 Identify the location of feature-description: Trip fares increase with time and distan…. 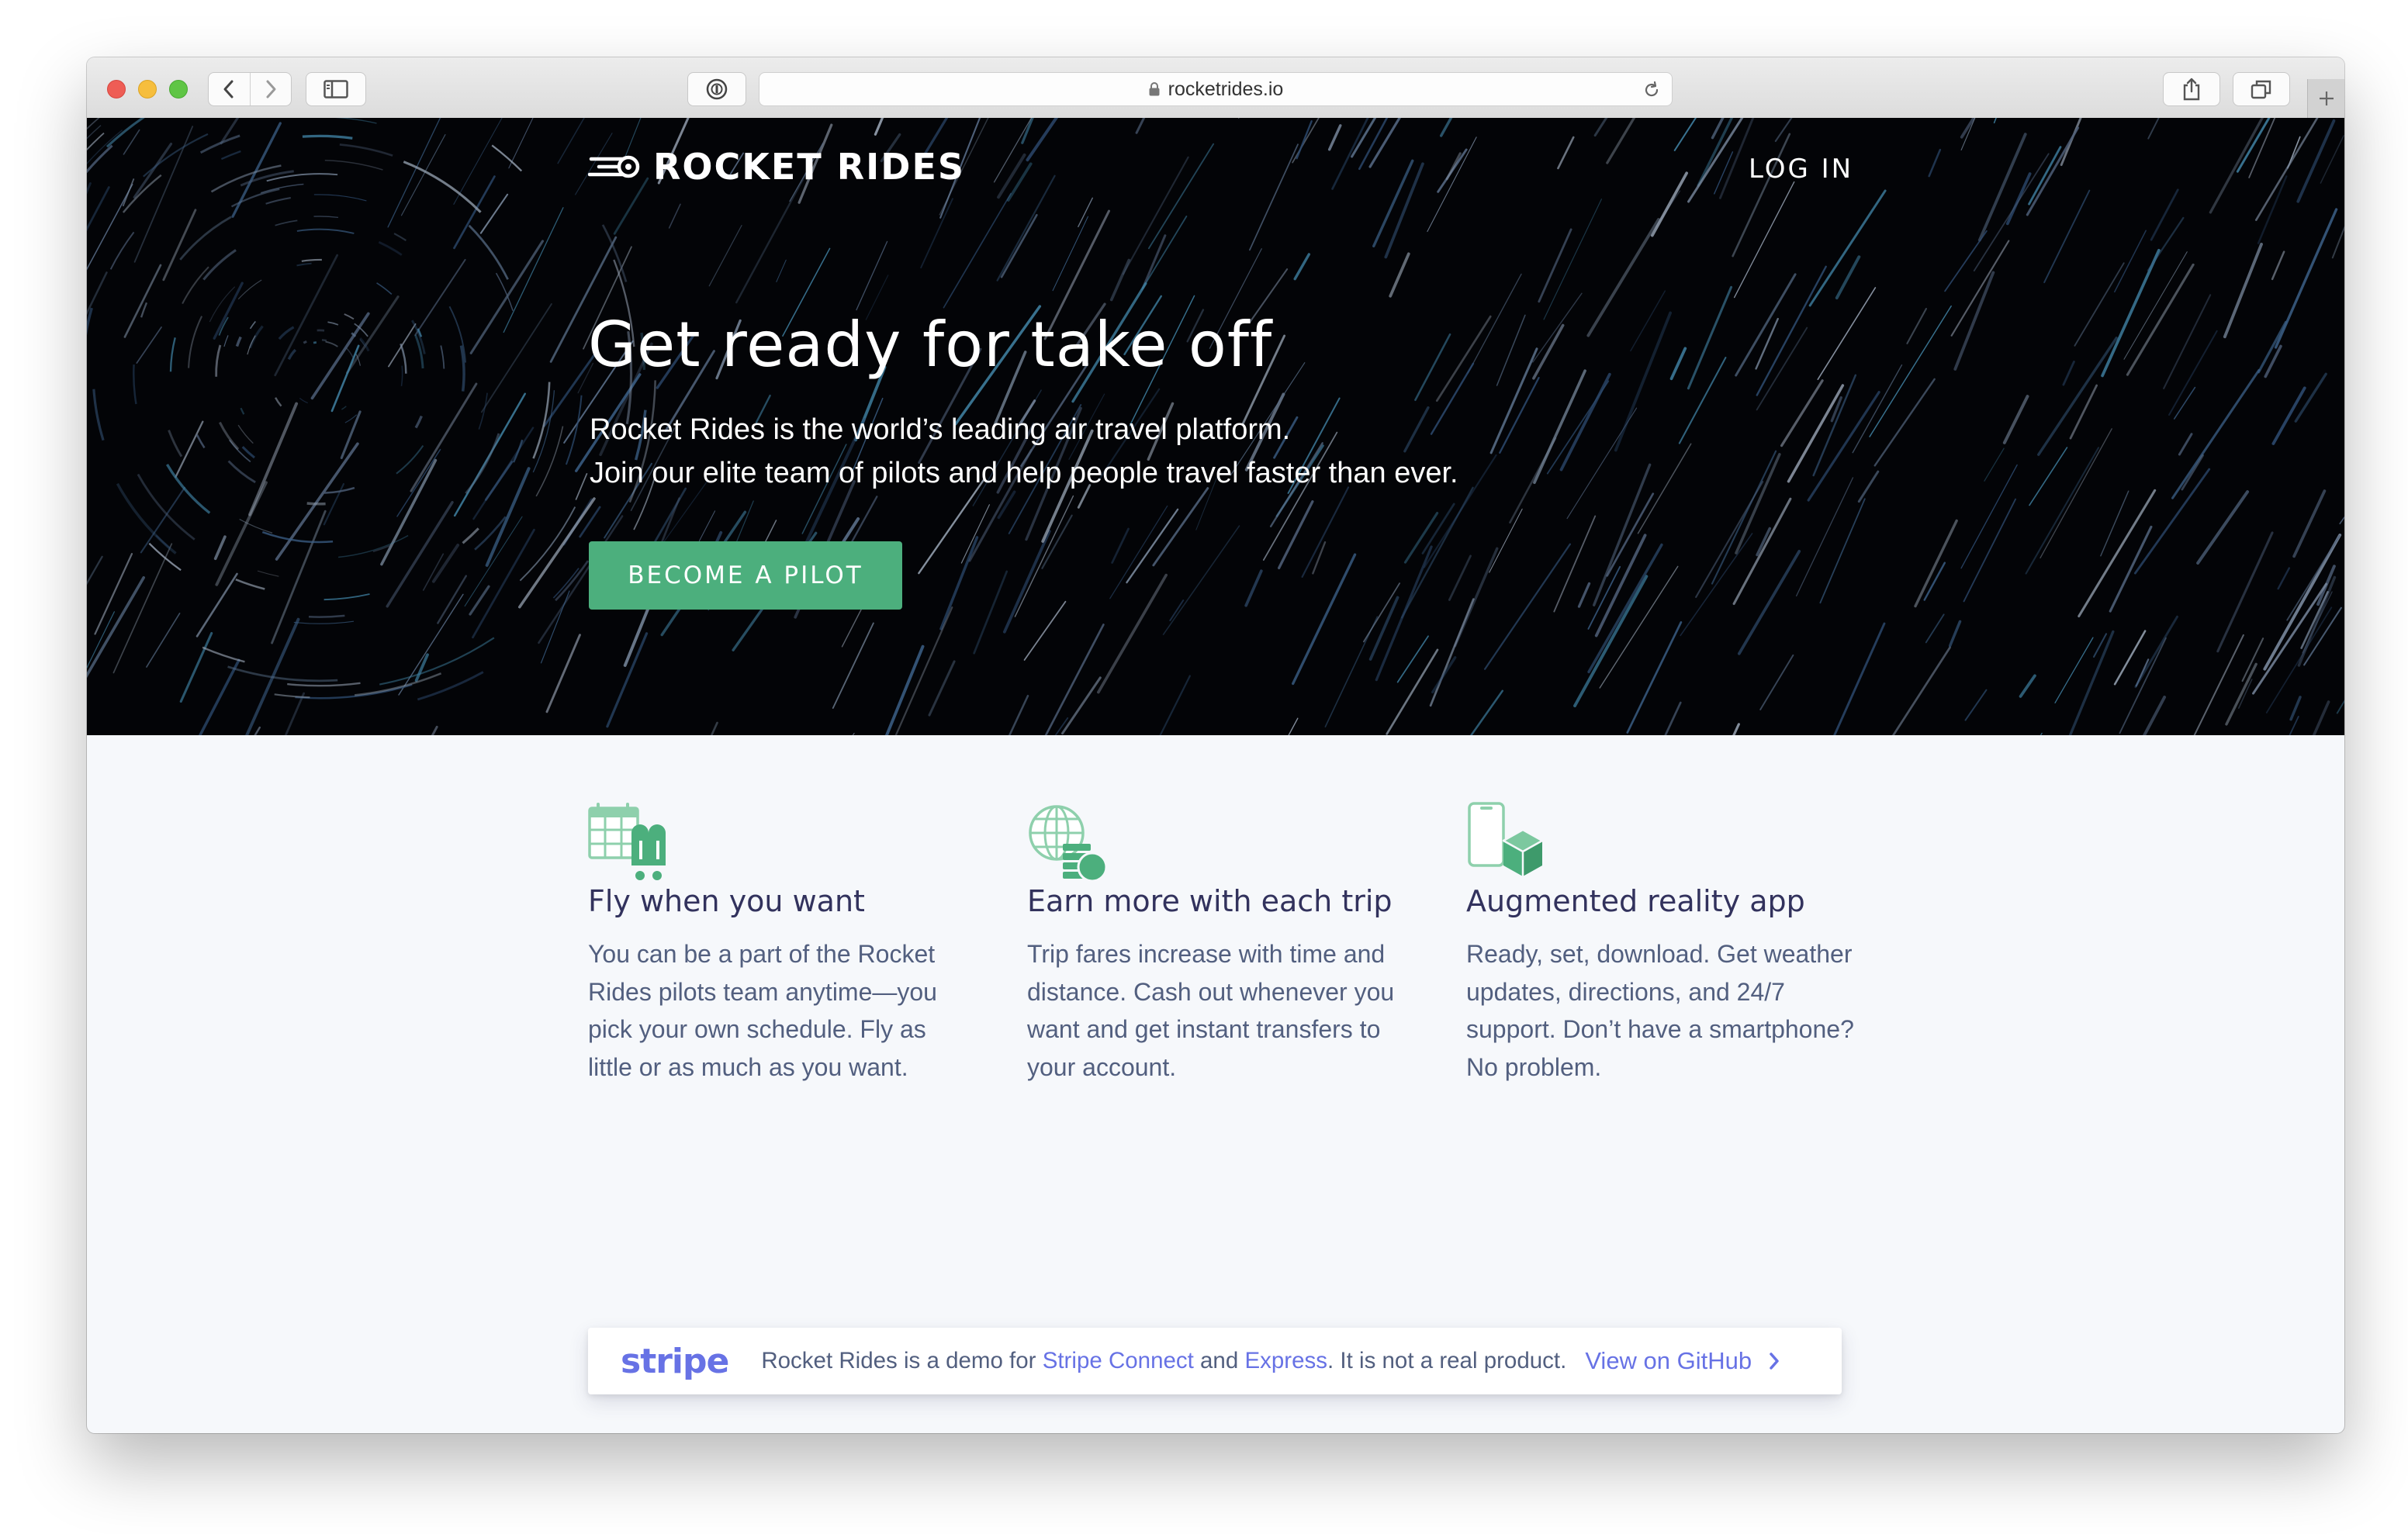
(1211, 1010).